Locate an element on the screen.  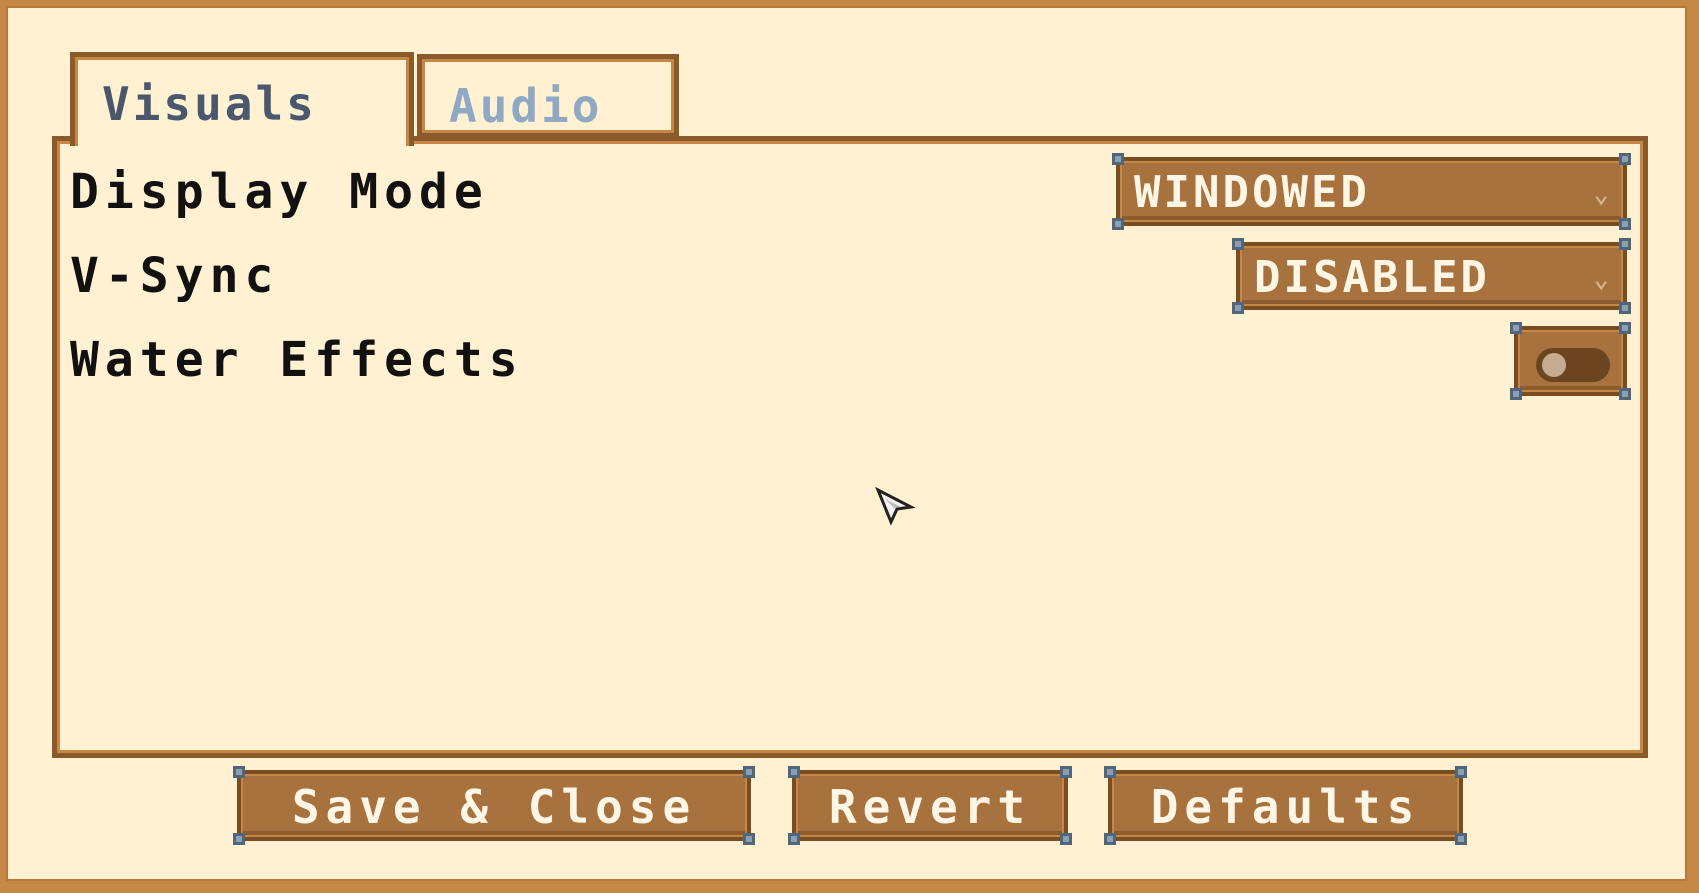
water-effects-toggle is located at coordinates (1570, 361).